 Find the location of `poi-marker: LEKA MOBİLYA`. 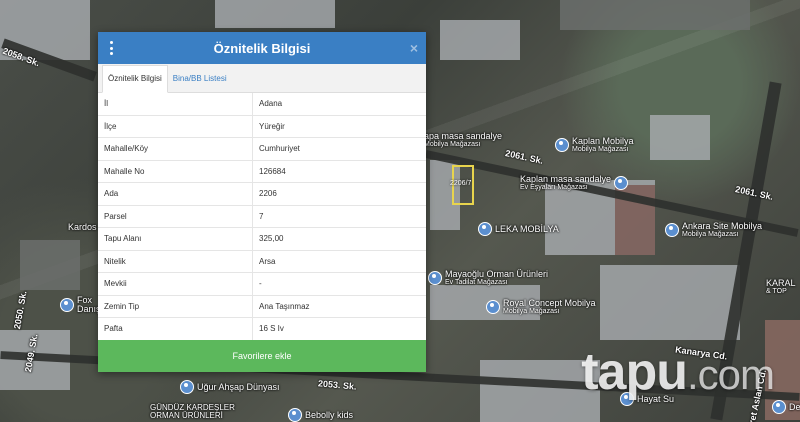

poi-marker: LEKA MOBİLYA is located at coordinates (518, 229).